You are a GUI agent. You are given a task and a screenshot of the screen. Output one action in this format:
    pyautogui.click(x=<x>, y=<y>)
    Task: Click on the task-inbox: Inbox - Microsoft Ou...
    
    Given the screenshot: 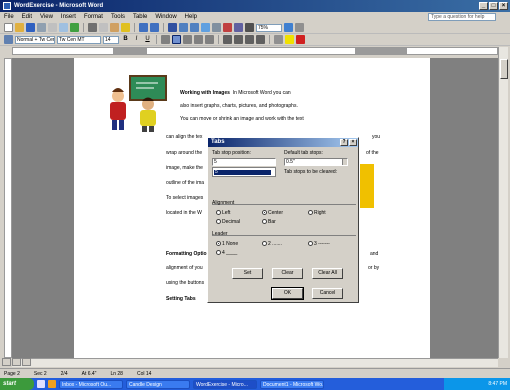 What is the action you would take?
    pyautogui.click(x=91, y=384)
    